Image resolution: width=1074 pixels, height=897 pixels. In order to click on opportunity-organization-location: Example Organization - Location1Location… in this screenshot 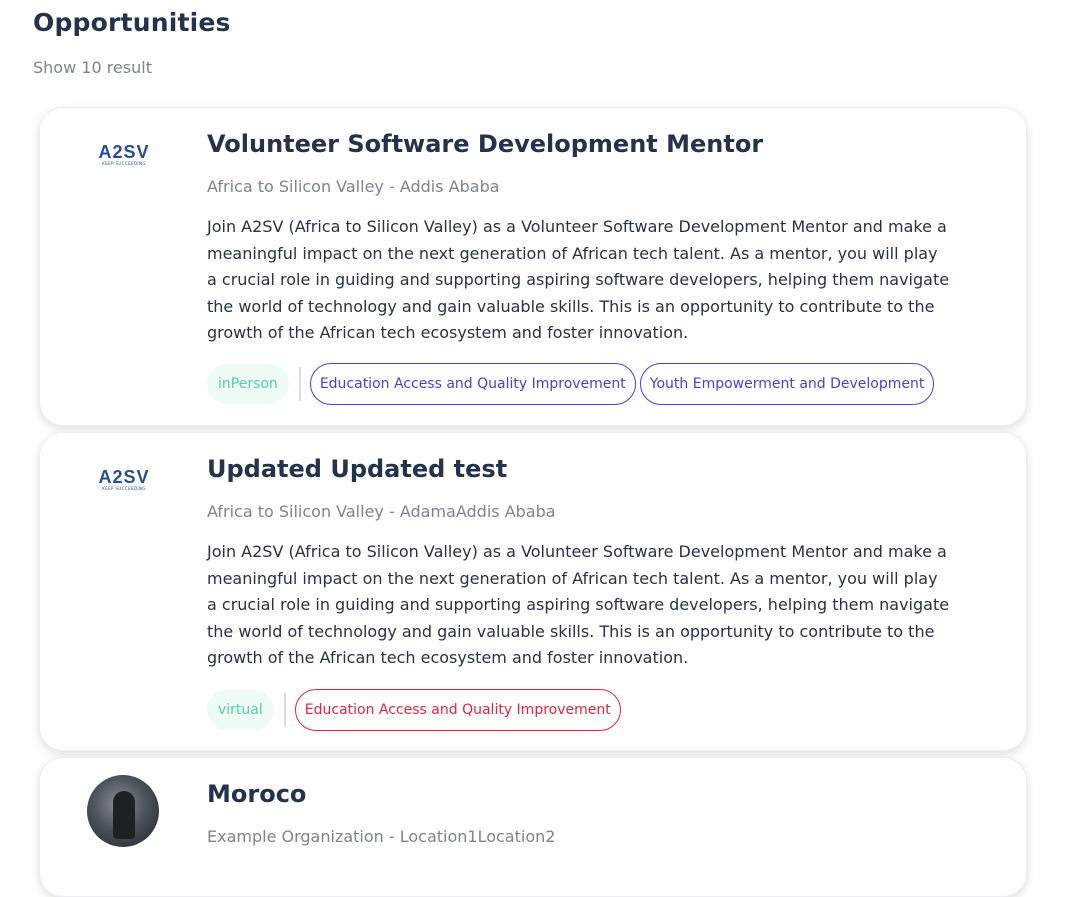, I will do `click(381, 836)`.